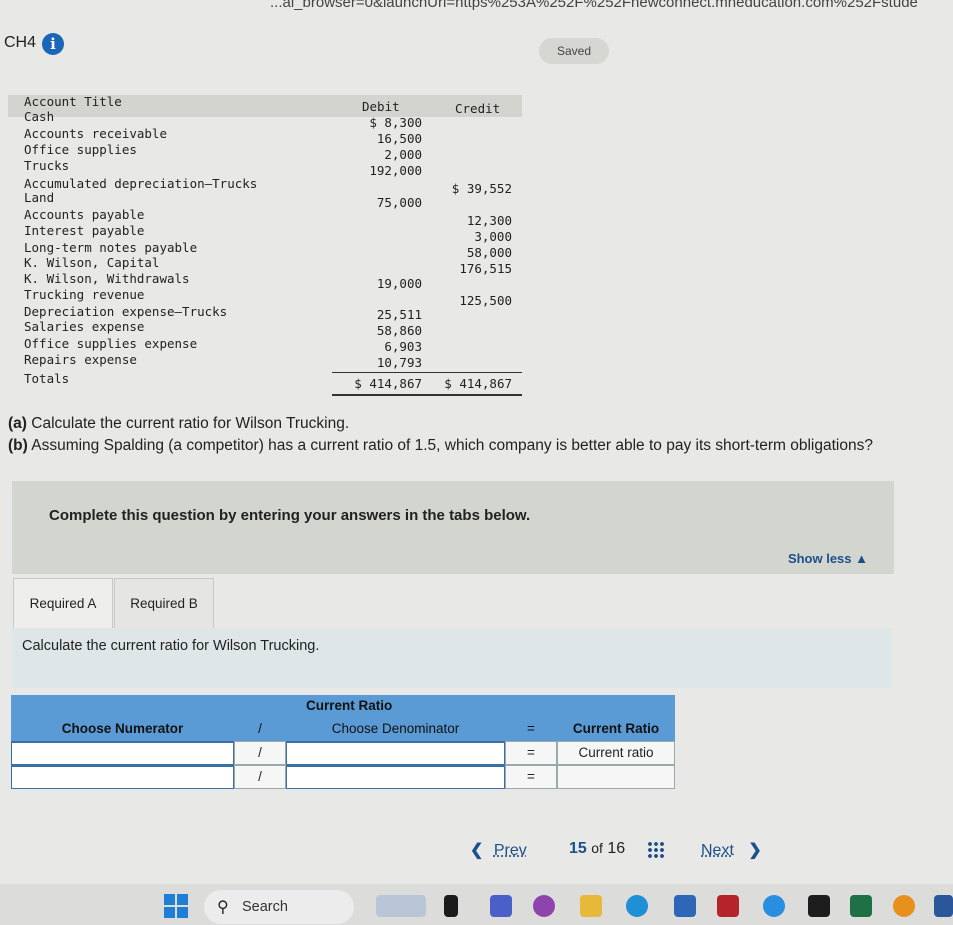 The height and width of the screenshot is (925, 953). What do you see at coordinates (84, 294) in the screenshot?
I see `account-row: Trucking revenue` at bounding box center [84, 294].